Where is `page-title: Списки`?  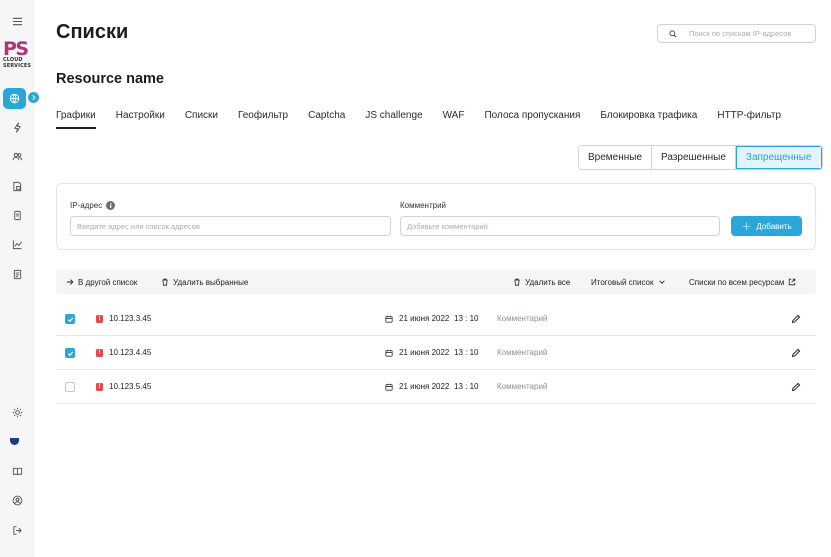 page-title: Списки is located at coordinates (92, 32).